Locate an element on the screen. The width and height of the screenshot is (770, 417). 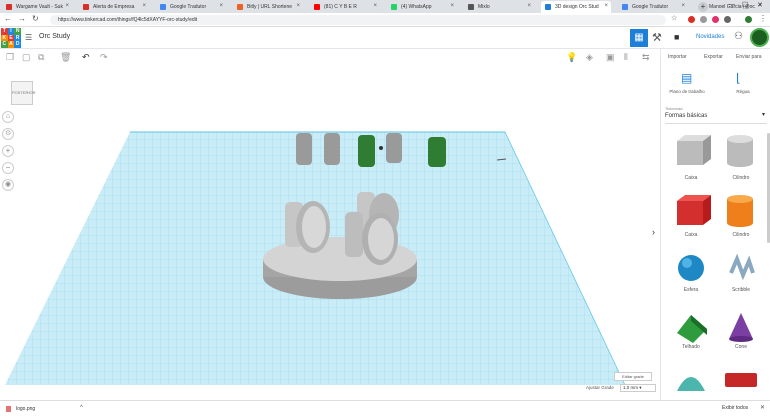
shield-soldier-model is located at coordinates (307, 227).